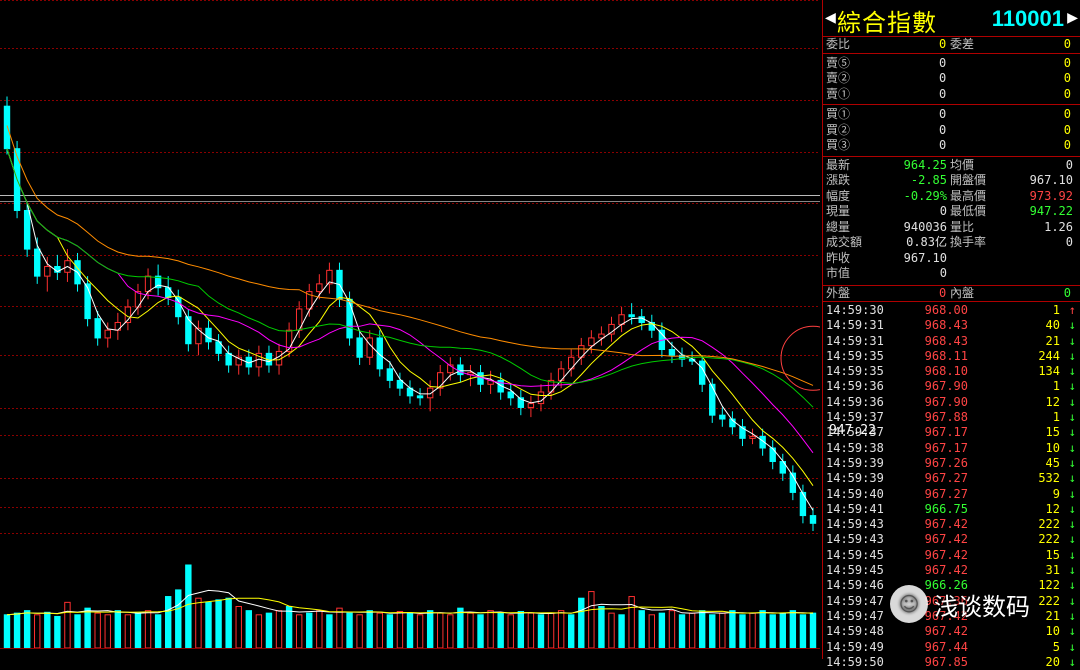 The width and height of the screenshot is (1080, 670). What do you see at coordinates (1069, 164) in the screenshot?
I see `stat-value: 0` at bounding box center [1069, 164].